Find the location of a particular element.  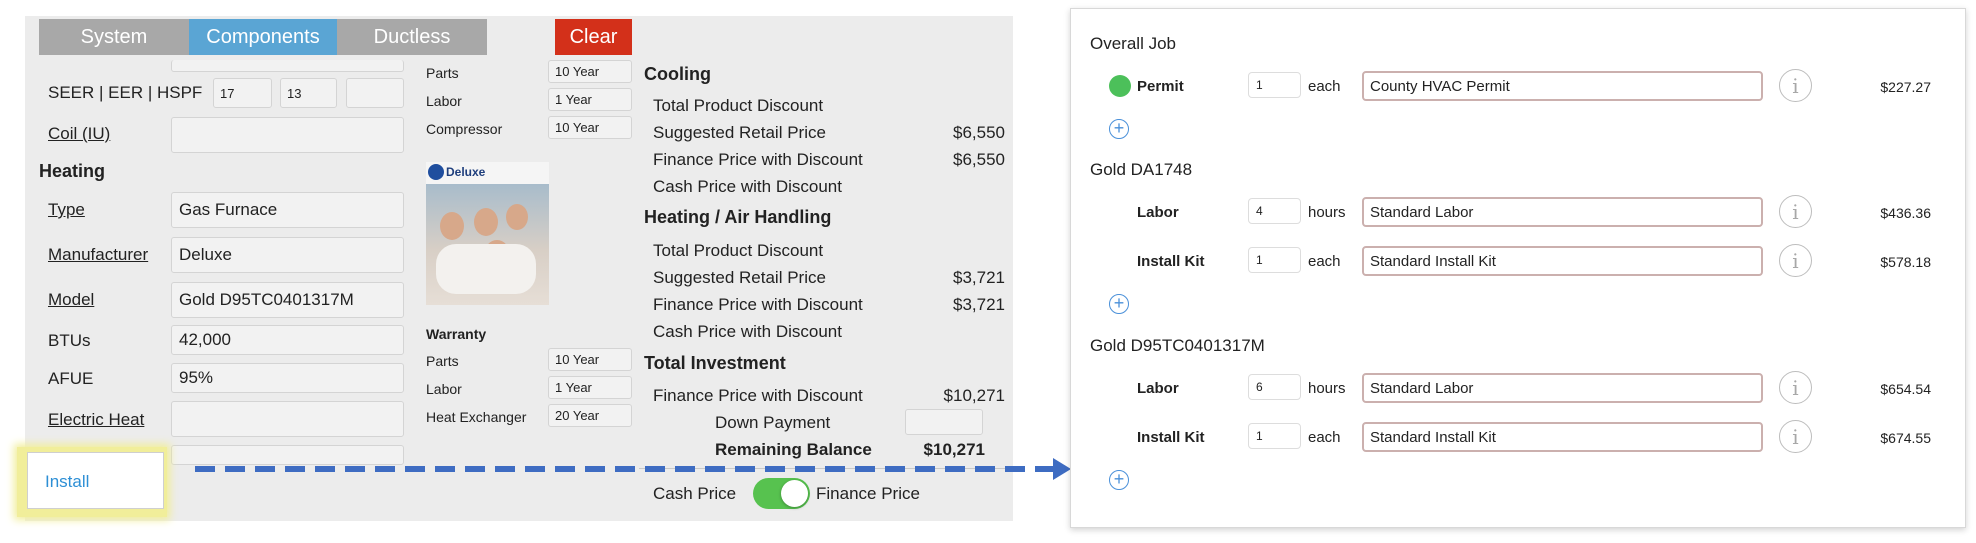

add-item-overall-job-icon: + is located at coordinates (1119, 129).